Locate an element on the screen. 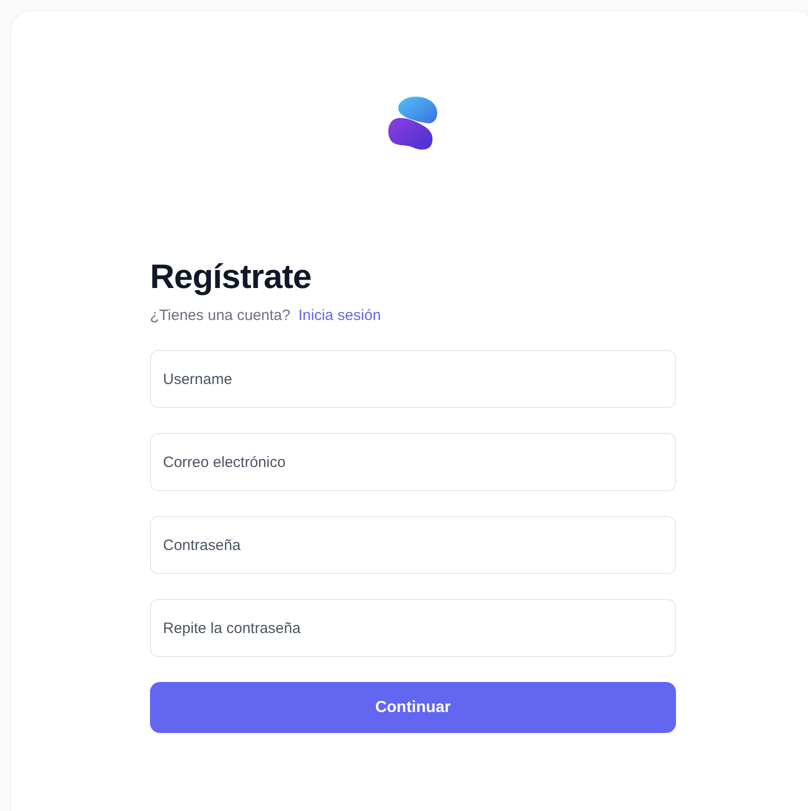  input-field: Username is located at coordinates (413, 379).